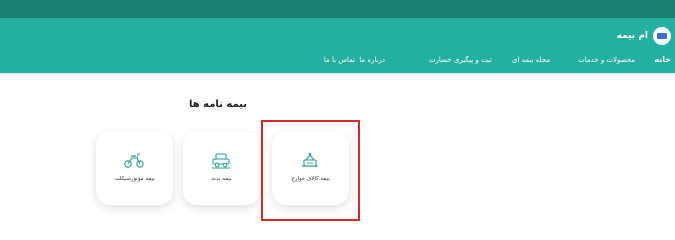  What do you see at coordinates (134, 179) in the screenshot?
I see `card-label: بیمه موتورسیکلت` at bounding box center [134, 179].